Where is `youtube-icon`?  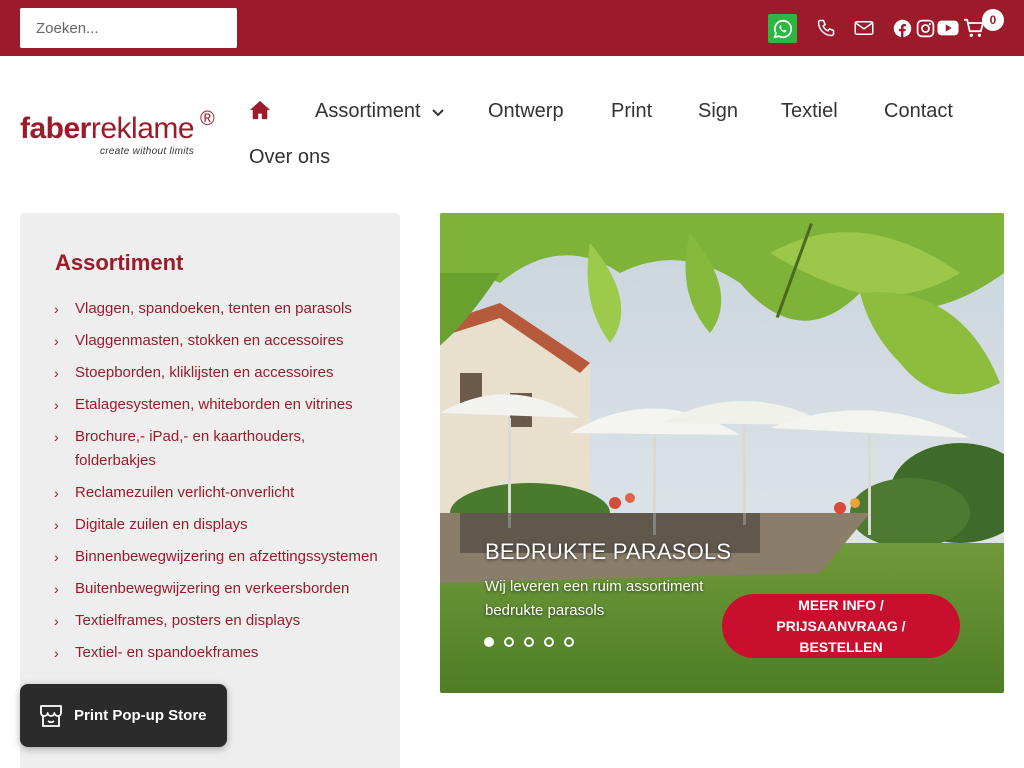 youtube-icon is located at coordinates (948, 28).